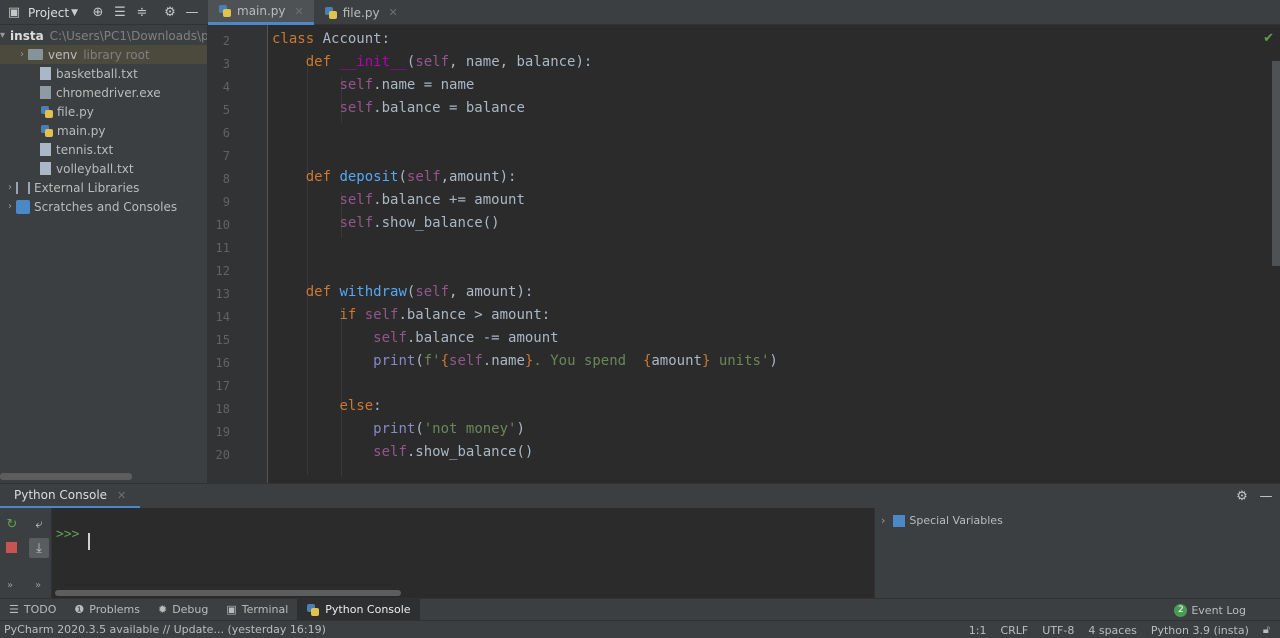 The height and width of the screenshot is (638, 1280). What do you see at coordinates (1058, 630) in the screenshot?
I see `file-encoding: UTF-8` at bounding box center [1058, 630].